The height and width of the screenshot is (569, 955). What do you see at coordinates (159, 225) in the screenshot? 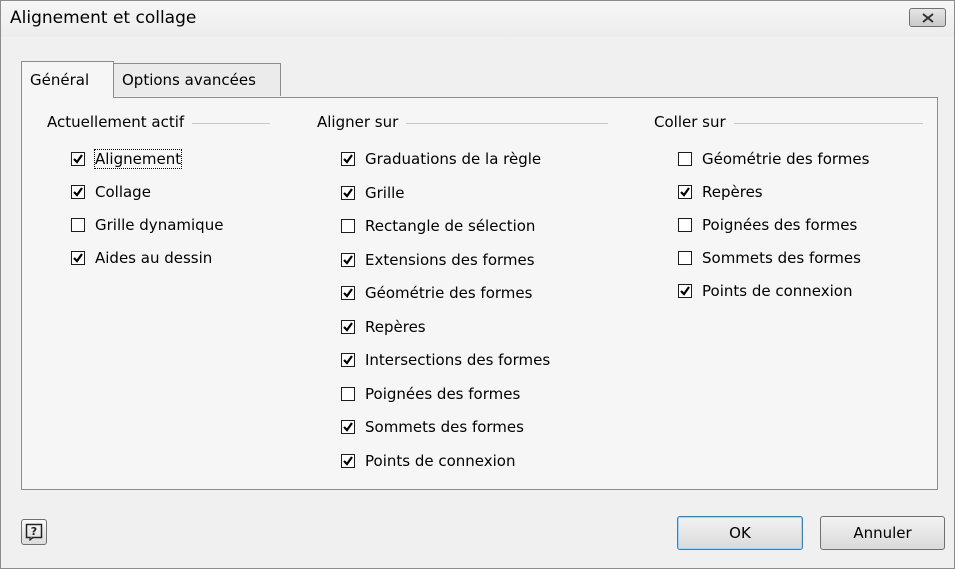
I see `checkbox-label: Grille dynamique` at bounding box center [159, 225].